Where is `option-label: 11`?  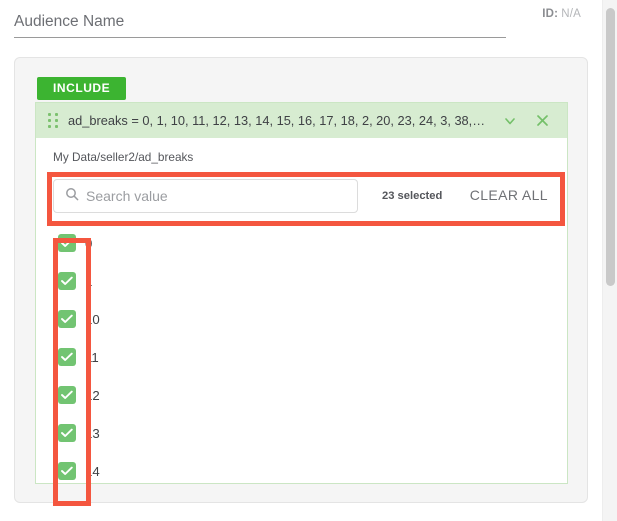 option-label: 11 is located at coordinates (92, 357).